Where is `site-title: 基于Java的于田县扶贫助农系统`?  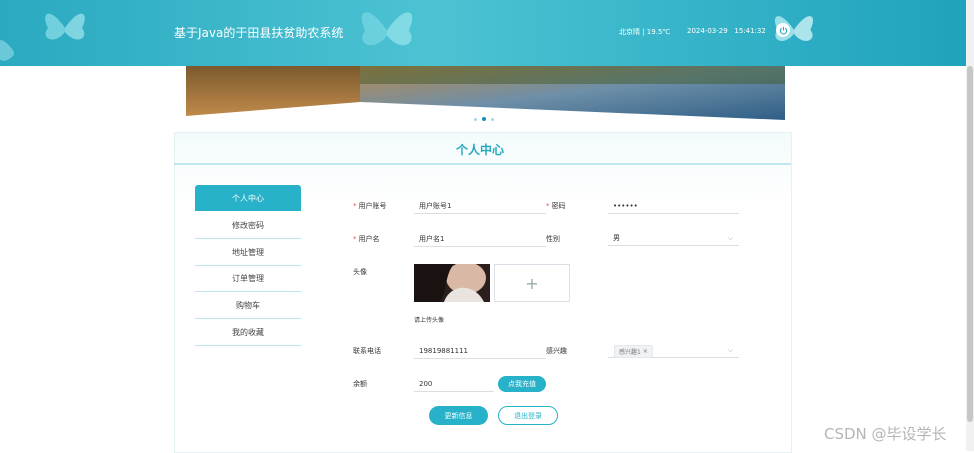
site-title: 基于Java的于田县扶贫助农系统 is located at coordinates (259, 33).